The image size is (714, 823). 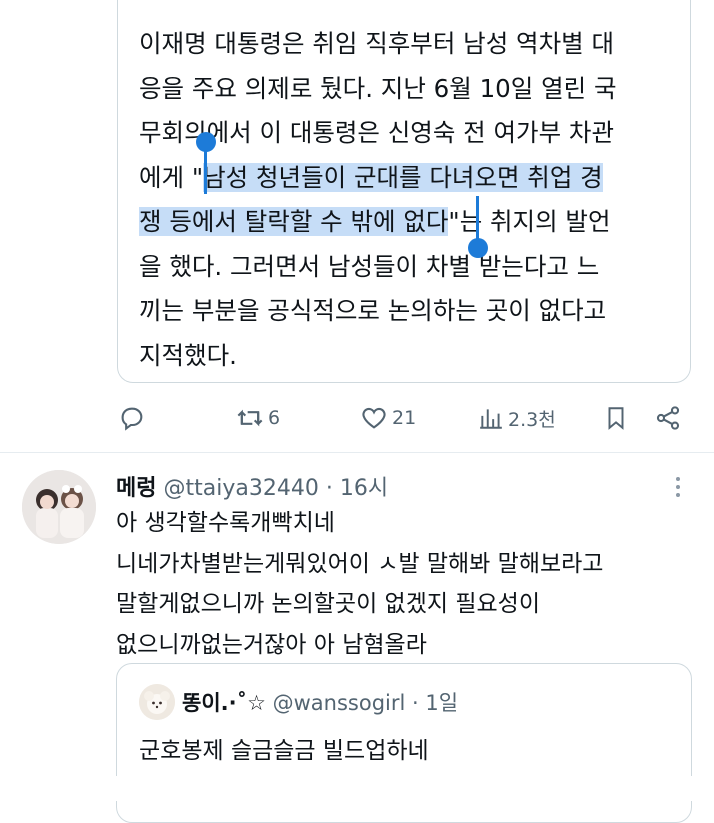 I want to click on nested-quote-text: 군호봉제 슬금슬금 빌드업하네, so click(x=284, y=751).